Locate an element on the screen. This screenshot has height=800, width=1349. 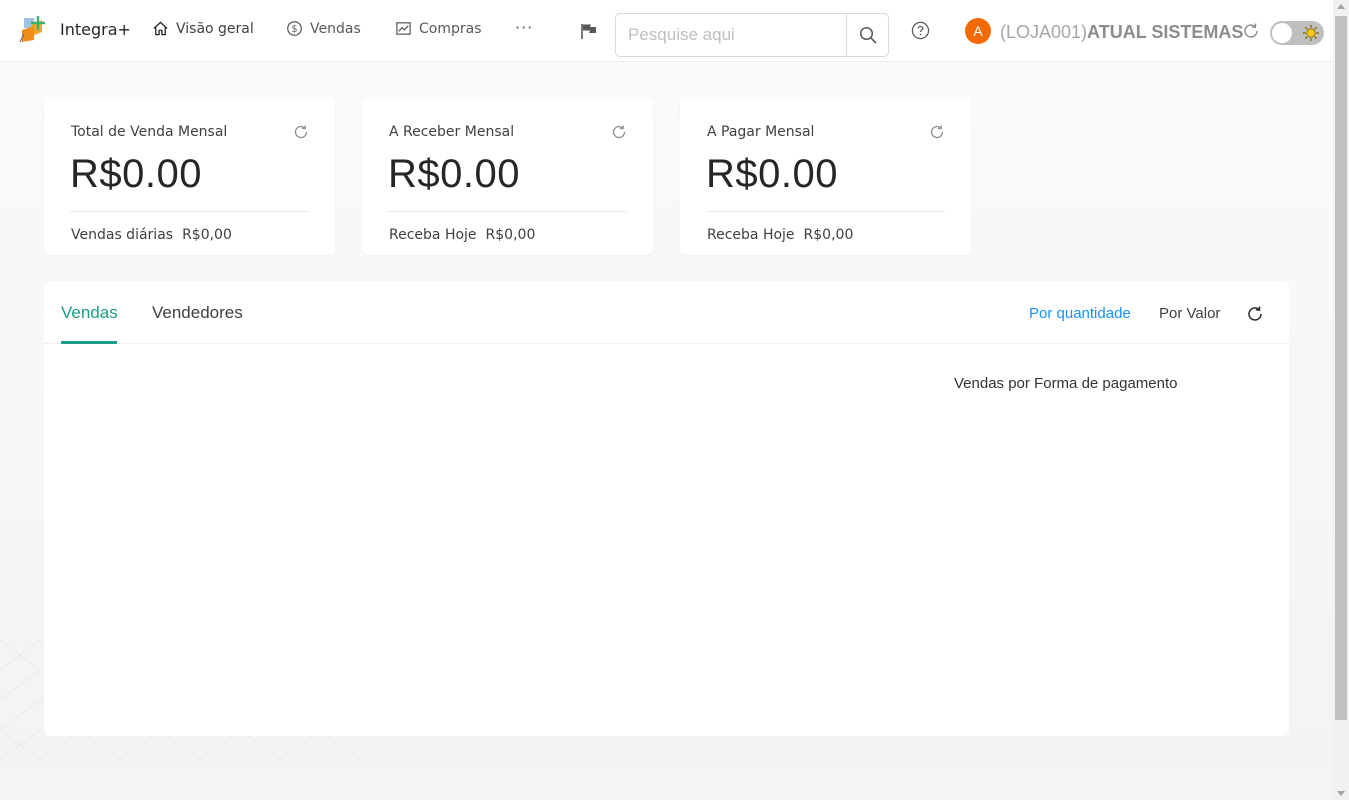
dollar-circle-icon: $ is located at coordinates (294, 28).